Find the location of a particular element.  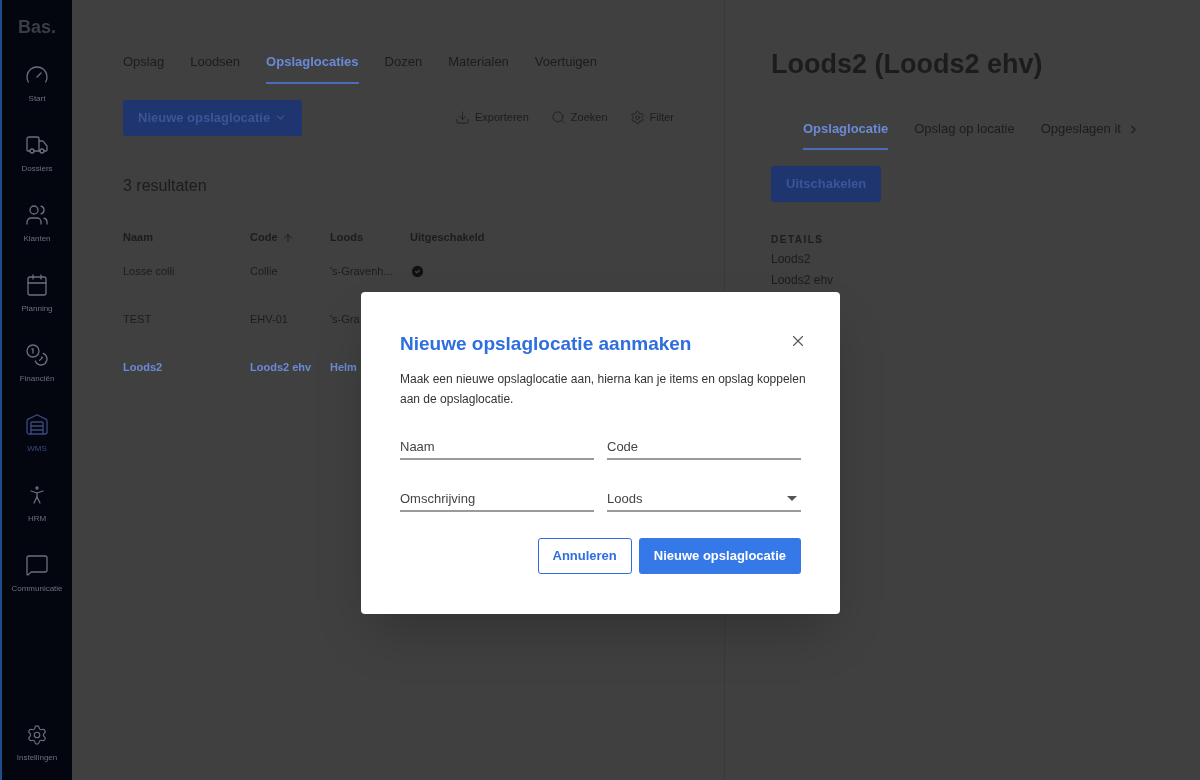

search-icon is located at coordinates (558, 117).